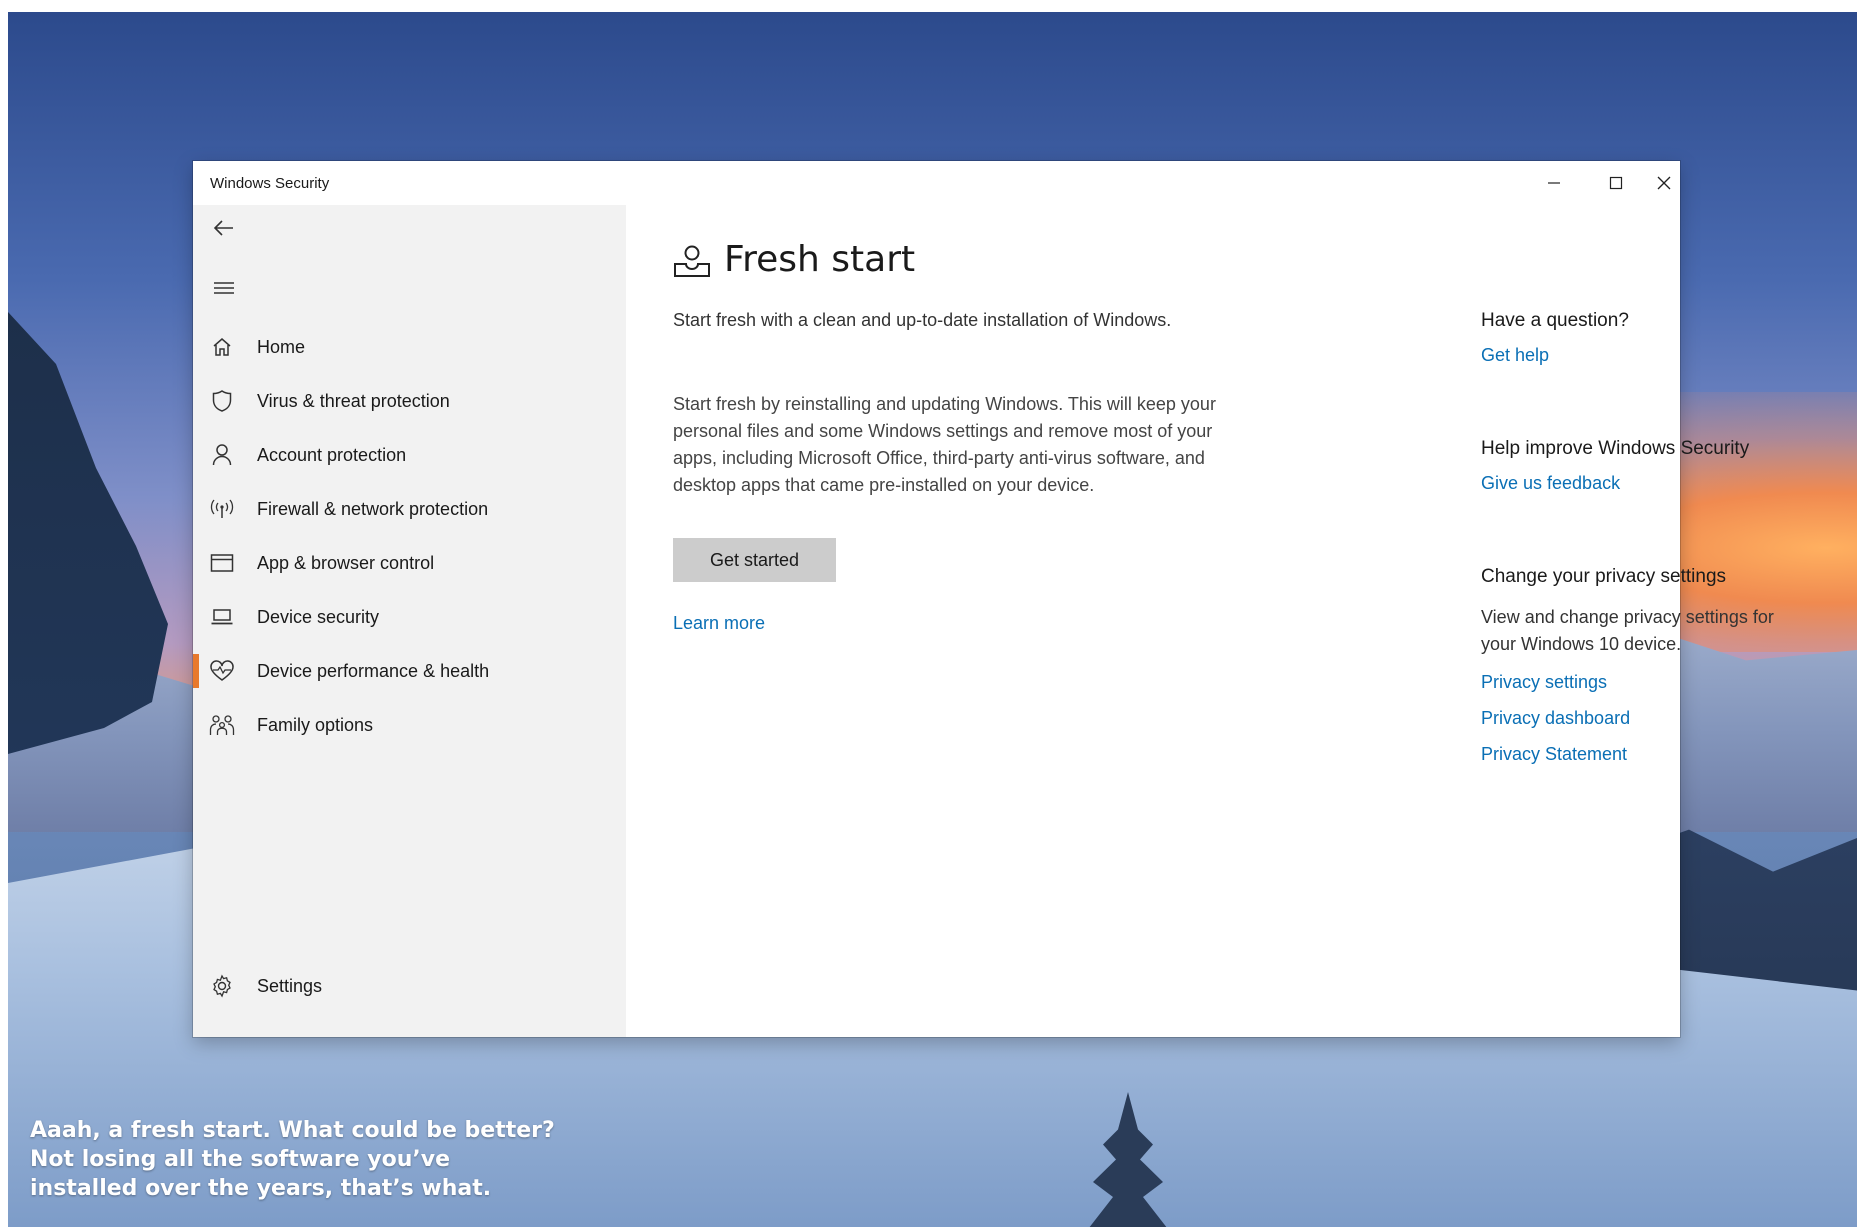 This screenshot has width=1863, height=1227. What do you see at coordinates (222, 671) in the screenshot?
I see `heart-pulse-icon` at bounding box center [222, 671].